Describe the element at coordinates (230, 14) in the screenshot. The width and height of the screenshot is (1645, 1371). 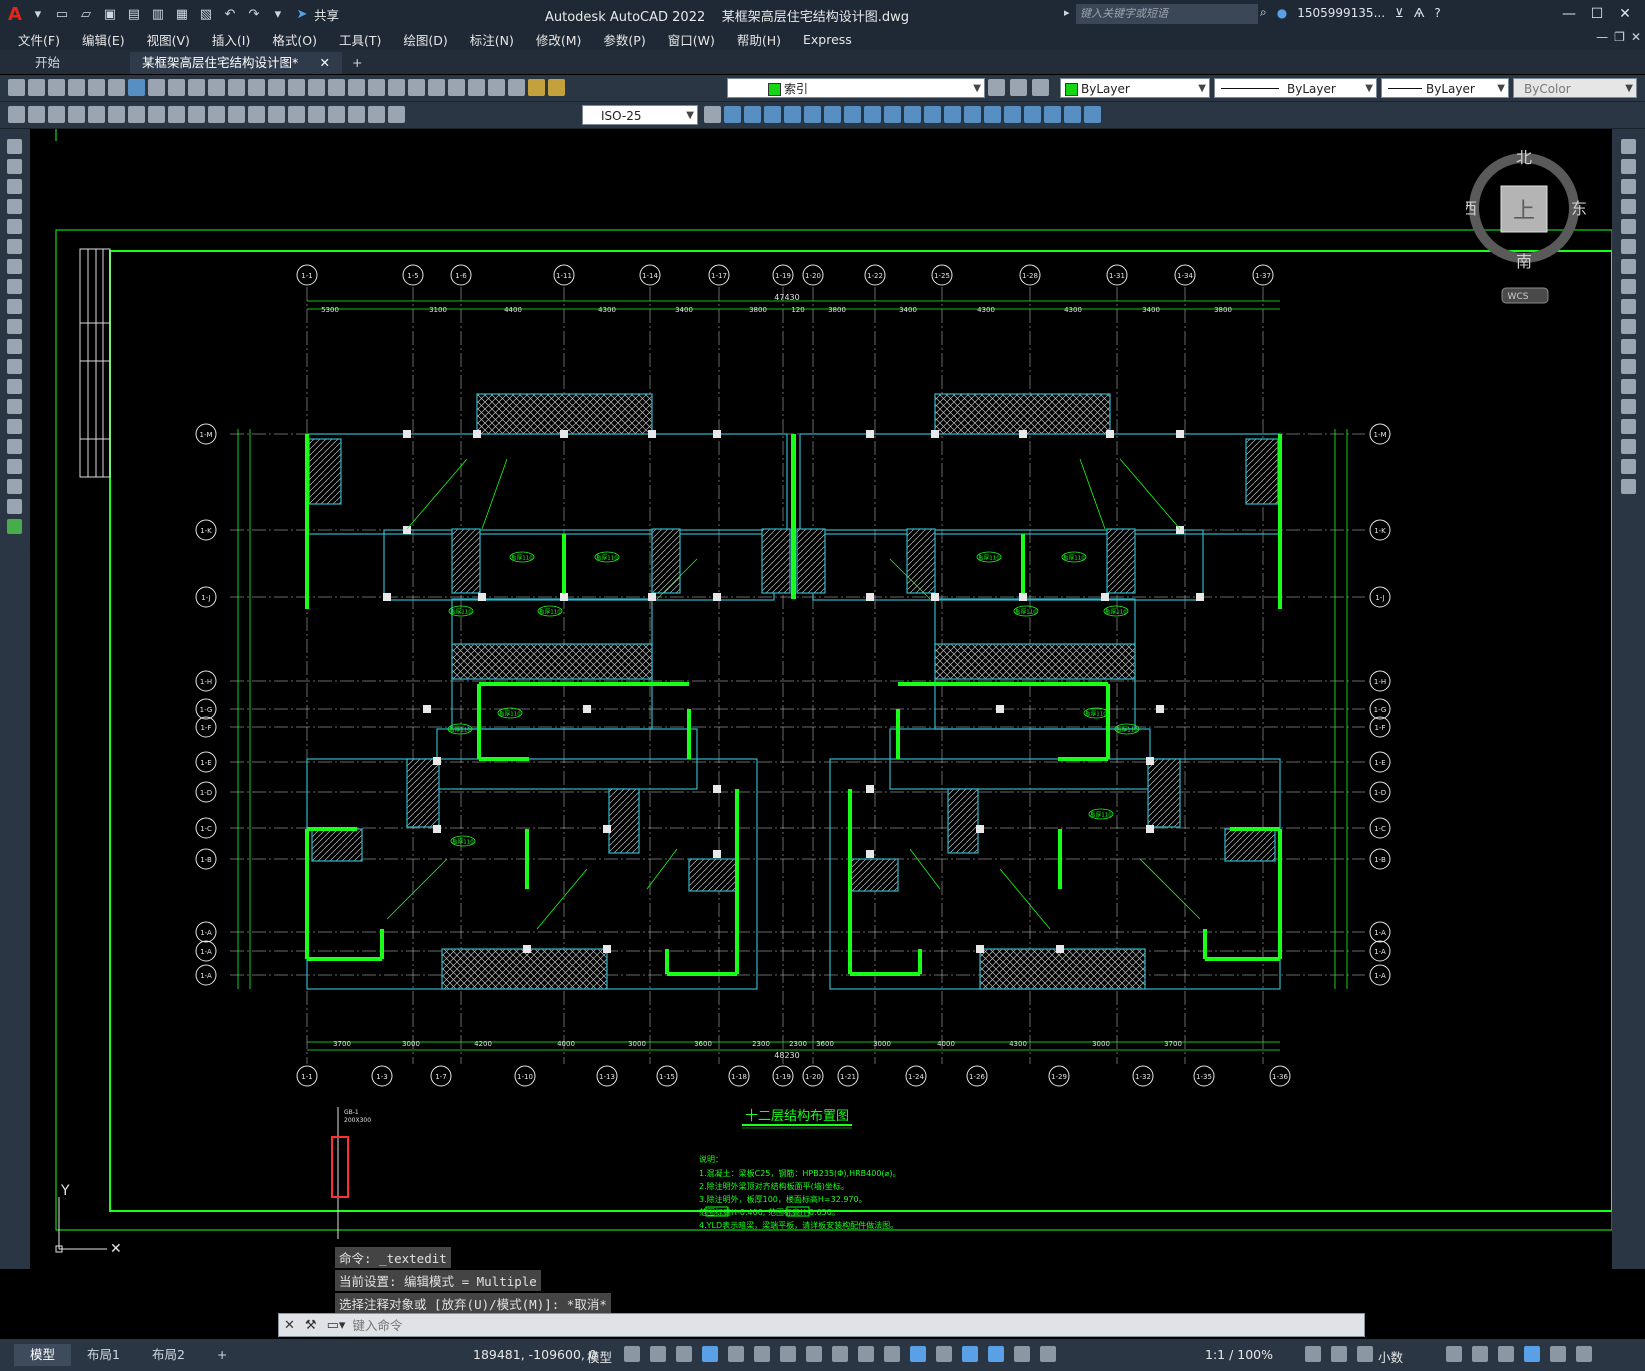
I see `undo-icon: ↶` at that location.